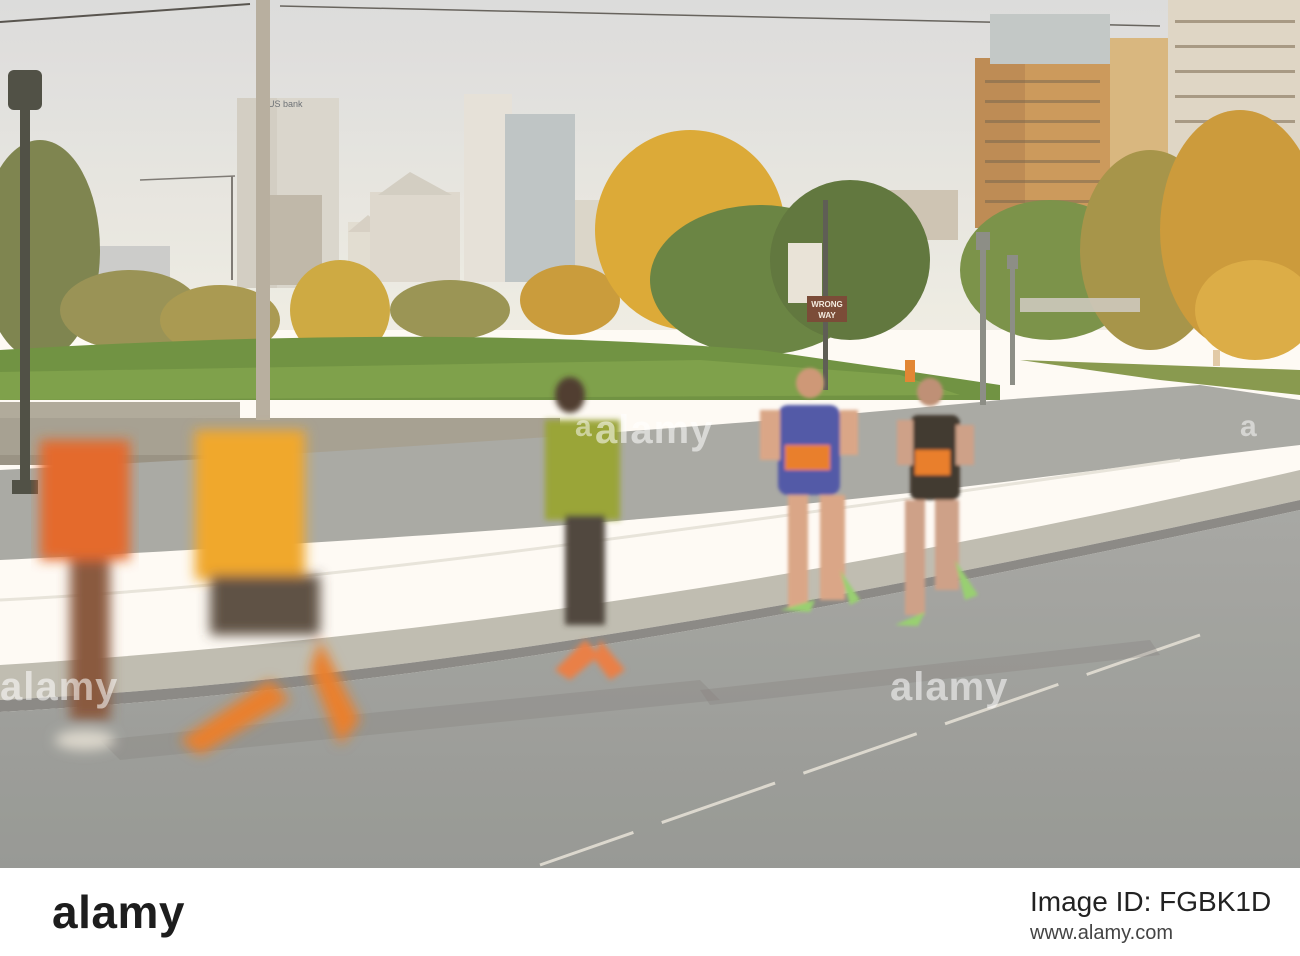 The image size is (1300, 956). Describe the element at coordinates (118, 912) in the screenshot. I see `alamy-logo: alamy` at that location.